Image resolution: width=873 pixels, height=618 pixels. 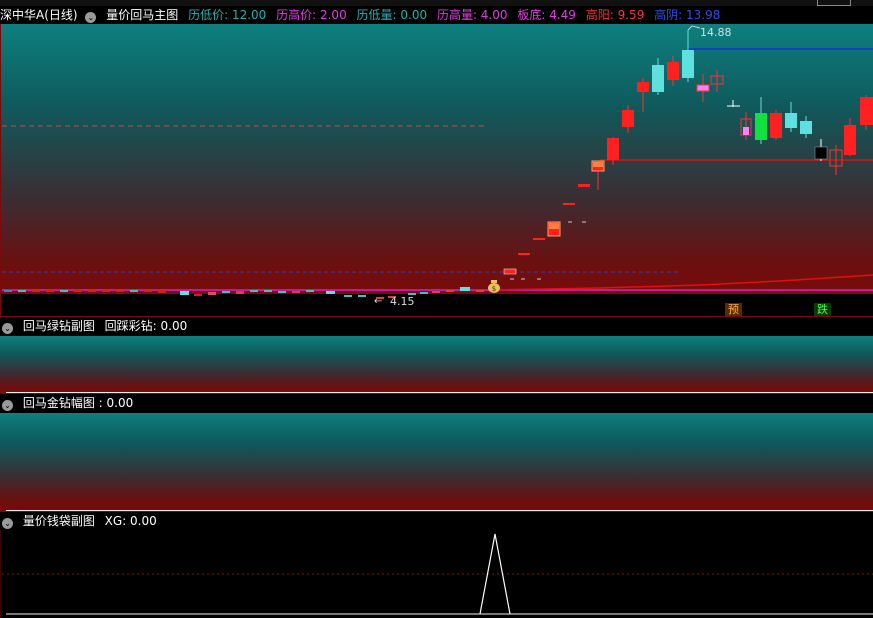 What do you see at coordinates (733, 310) in the screenshot?
I see `signal-pre-badge: 预` at bounding box center [733, 310].